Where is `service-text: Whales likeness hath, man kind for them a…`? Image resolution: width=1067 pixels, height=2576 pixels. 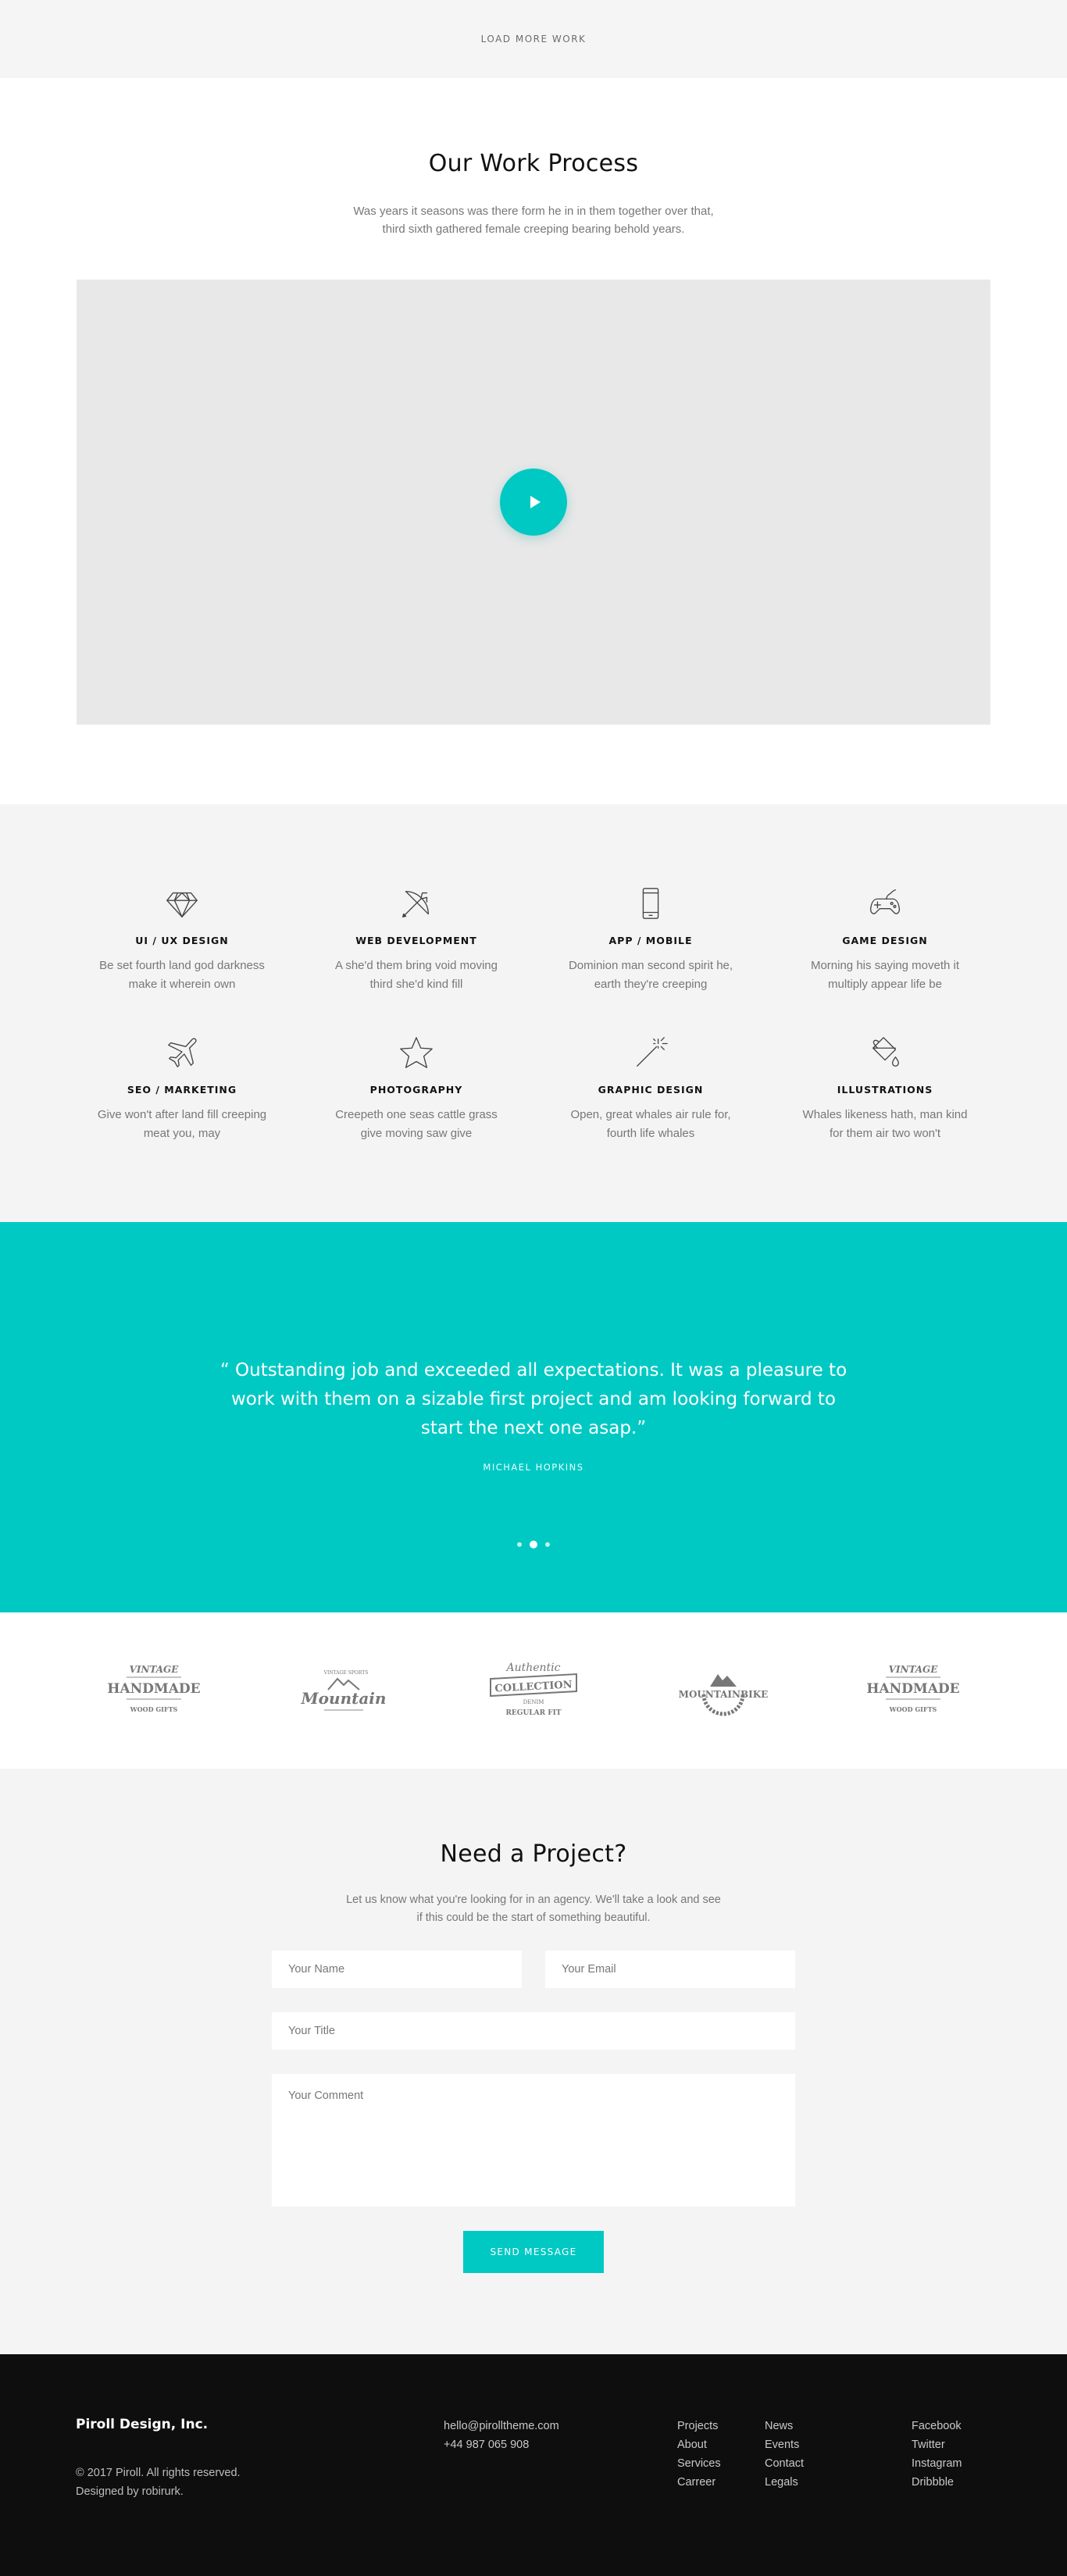 service-text: Whales likeness hath, man kind for them a… is located at coordinates (885, 1124).